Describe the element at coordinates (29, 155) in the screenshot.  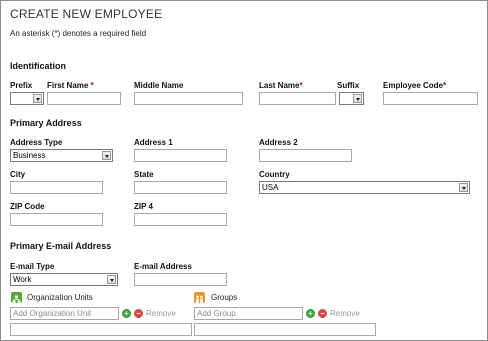
I see `address-type-value: Business` at that location.